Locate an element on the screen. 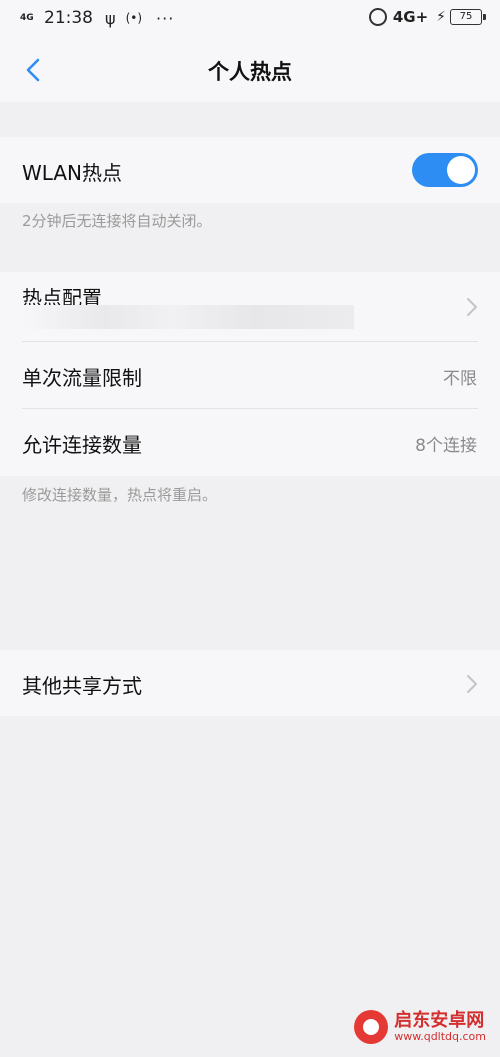  max-connections-row: 允许连接数量 8个连接 is located at coordinates (250, 442).